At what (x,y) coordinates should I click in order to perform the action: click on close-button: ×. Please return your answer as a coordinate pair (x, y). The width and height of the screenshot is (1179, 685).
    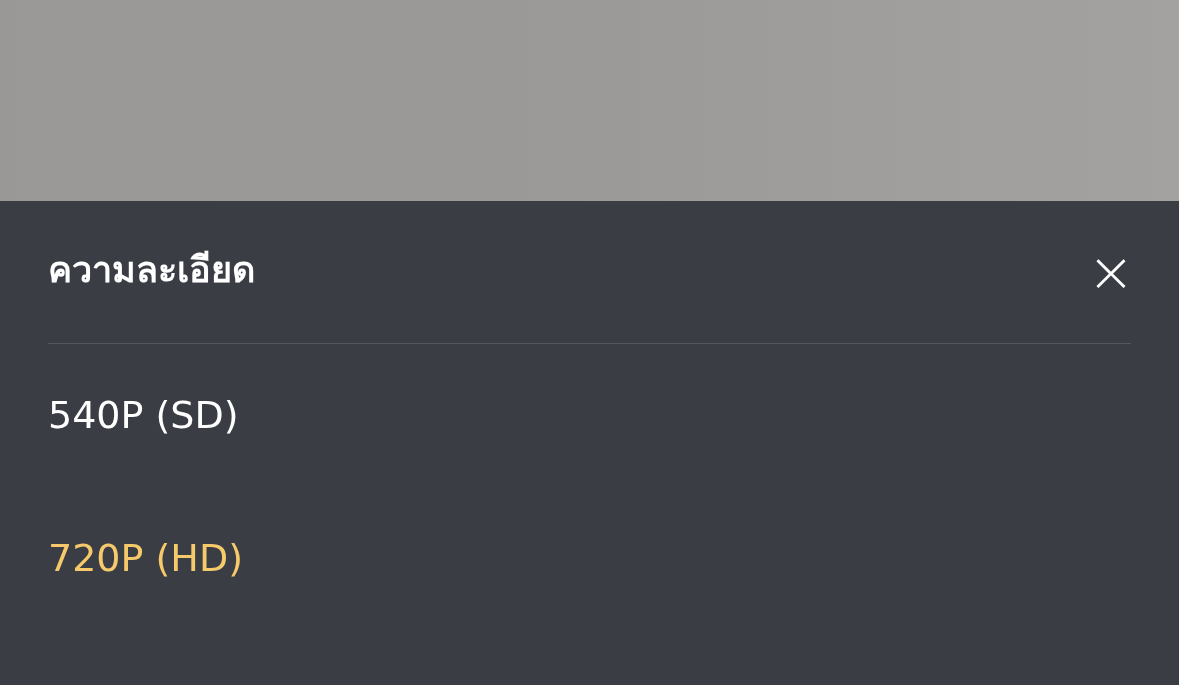
    Looking at the image, I should click on (1111, 272).